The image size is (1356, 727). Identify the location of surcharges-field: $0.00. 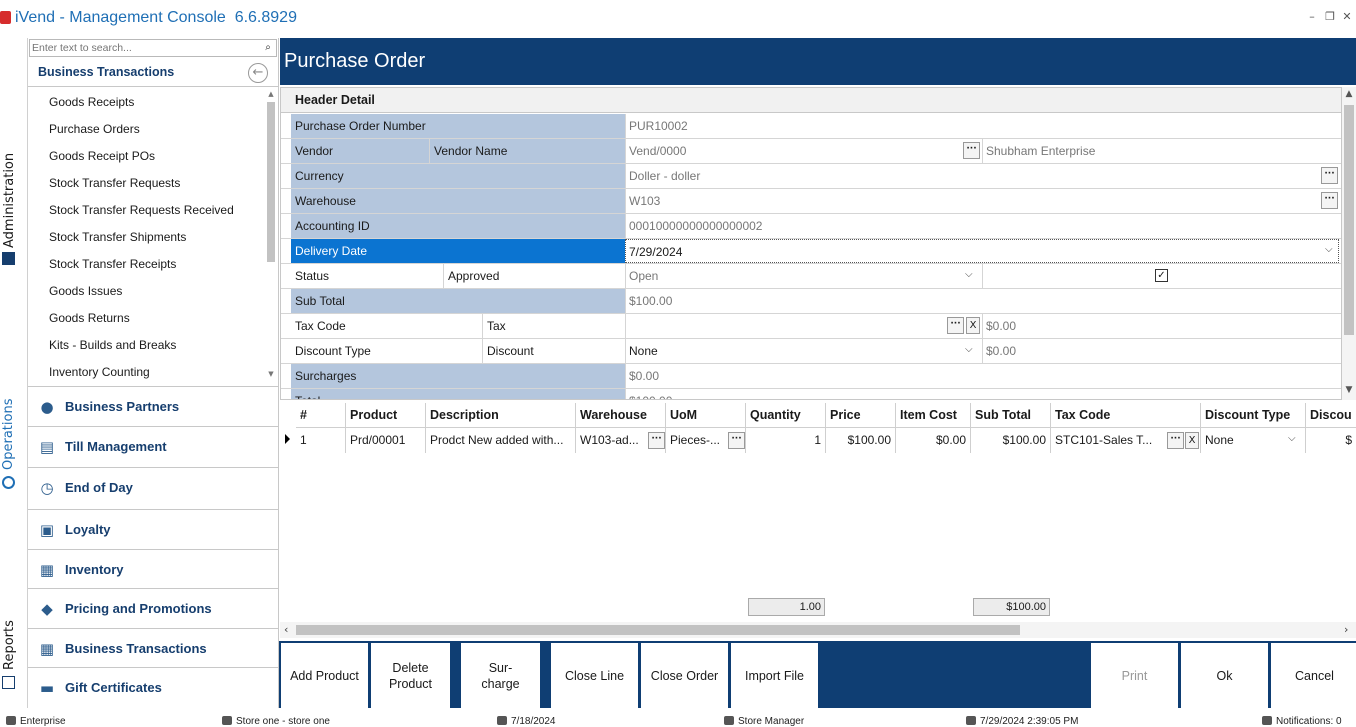
(983, 376).